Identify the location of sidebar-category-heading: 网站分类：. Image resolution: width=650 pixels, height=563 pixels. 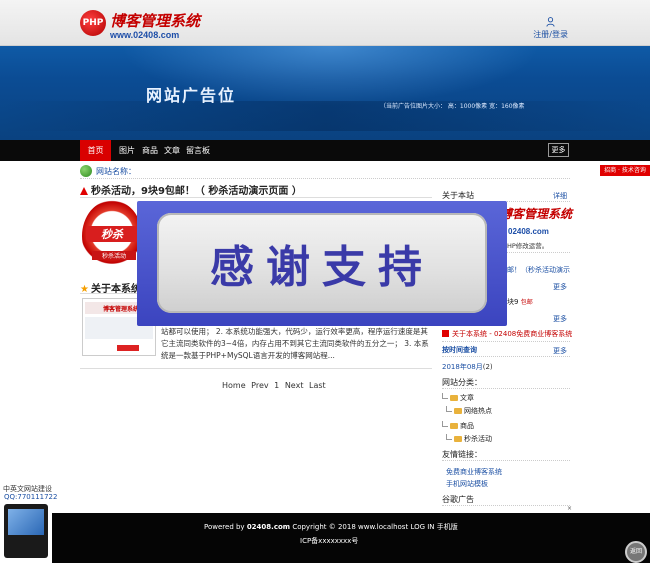
(462, 382).